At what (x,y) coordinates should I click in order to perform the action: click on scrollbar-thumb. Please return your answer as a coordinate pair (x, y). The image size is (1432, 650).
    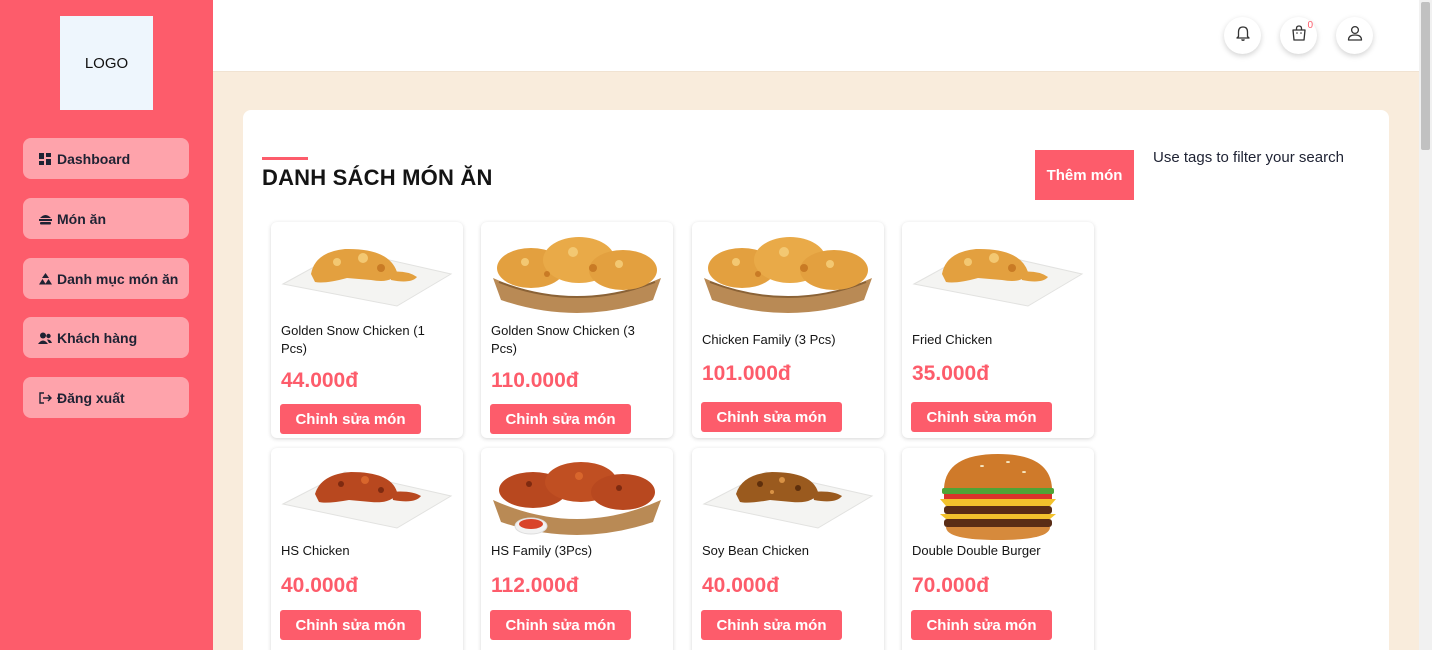
    Looking at the image, I should click on (1425, 76).